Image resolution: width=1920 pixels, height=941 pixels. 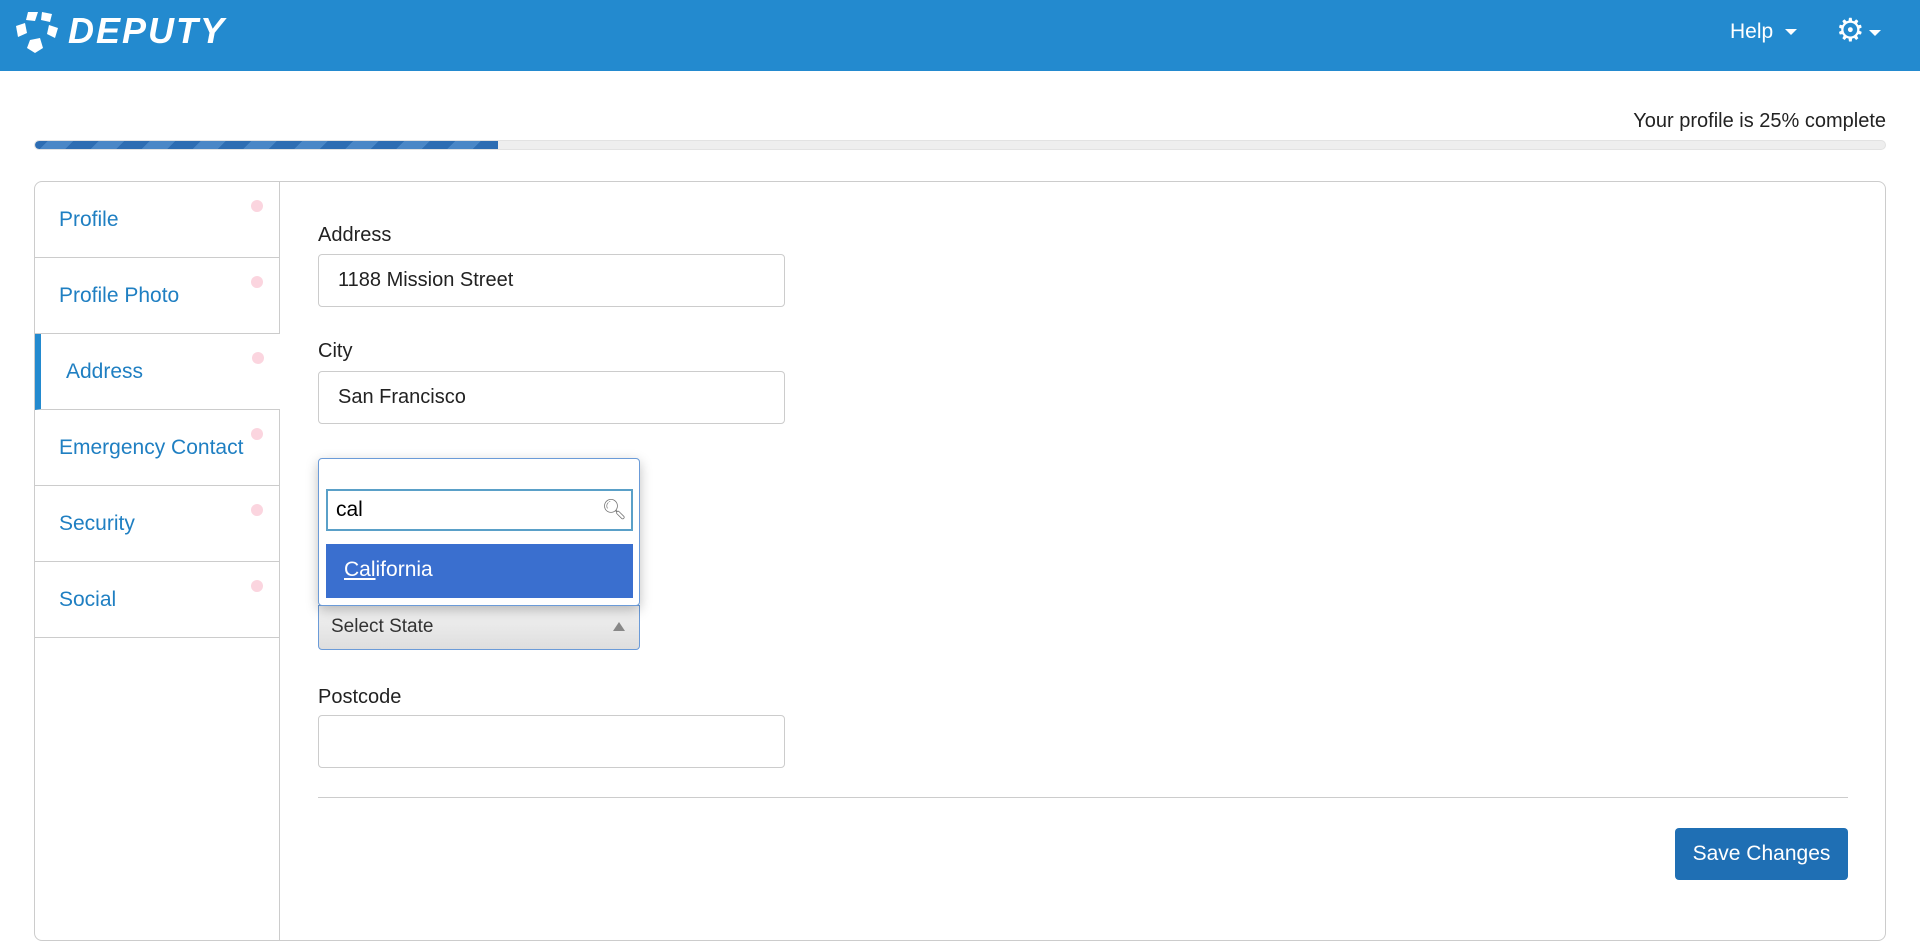 What do you see at coordinates (151, 447) in the screenshot?
I see `sidebar-item-label: Emergency Contact` at bounding box center [151, 447].